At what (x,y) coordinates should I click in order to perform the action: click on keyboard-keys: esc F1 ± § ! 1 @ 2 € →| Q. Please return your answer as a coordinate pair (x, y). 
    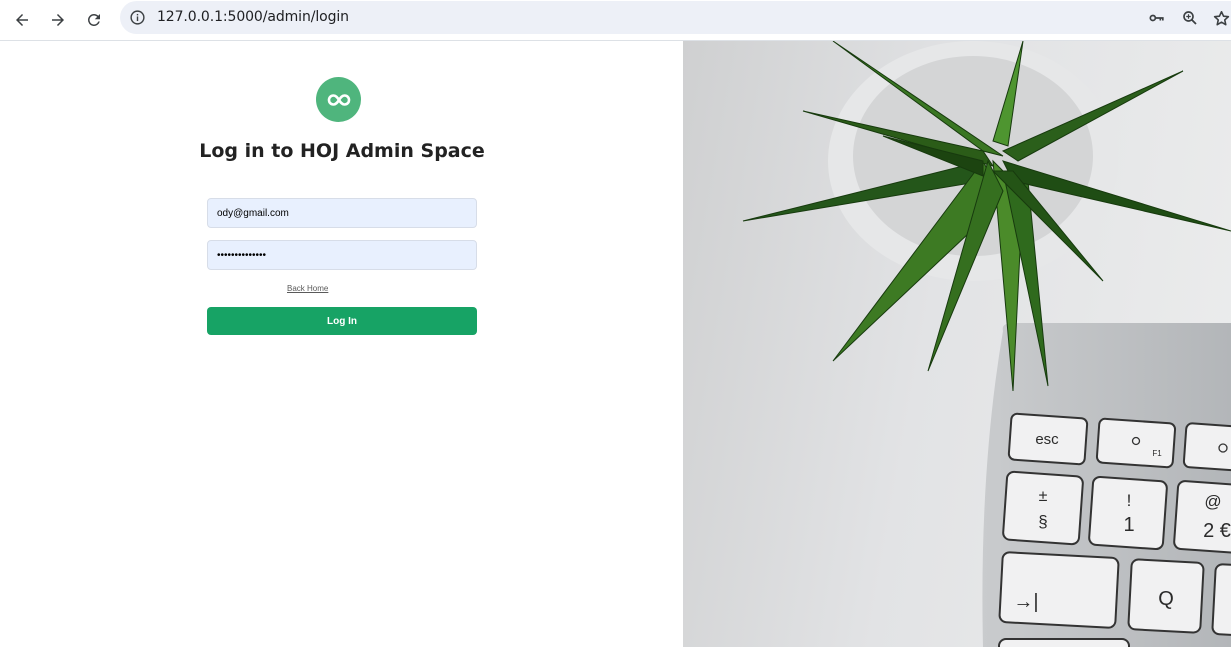
    Looking at the image, I should click on (1114, 529).